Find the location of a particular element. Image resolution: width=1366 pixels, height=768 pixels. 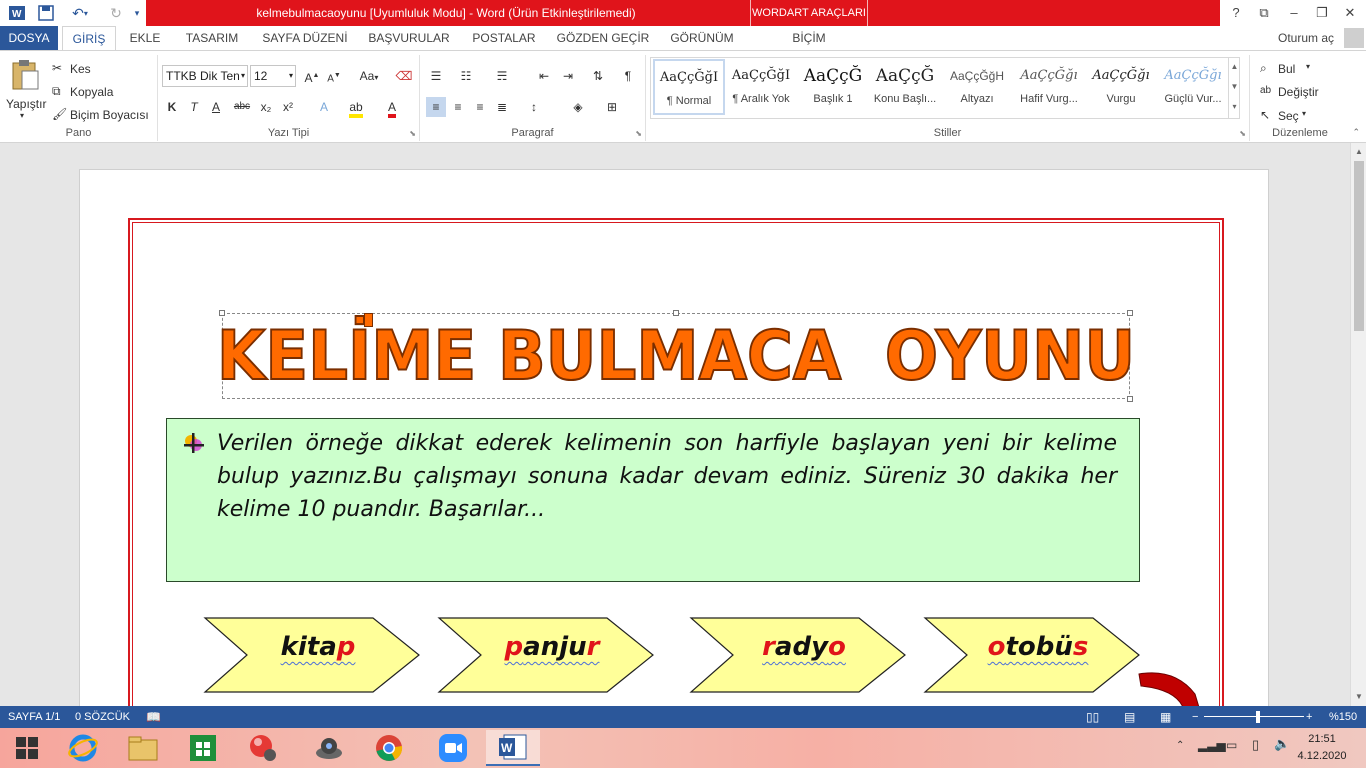

zoom-app-icon is located at coordinates (453, 748).